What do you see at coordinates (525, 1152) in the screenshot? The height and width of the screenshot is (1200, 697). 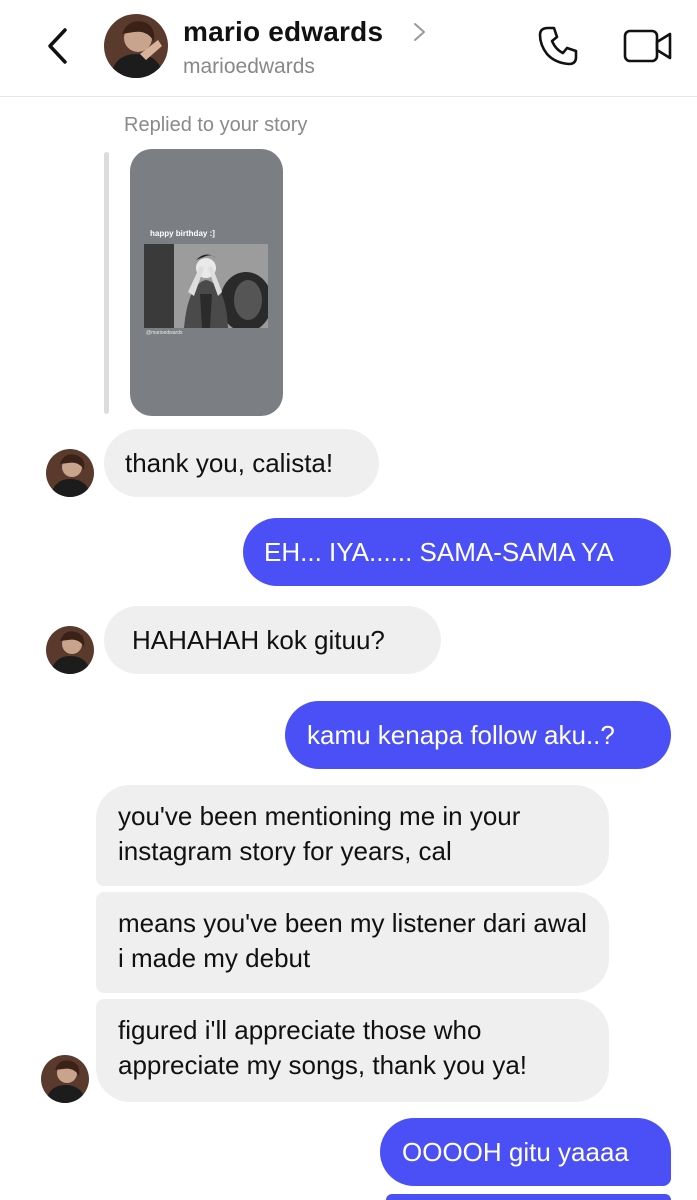 I see `message-bubble-outgoing: OOOOH gitu yaaaa` at bounding box center [525, 1152].